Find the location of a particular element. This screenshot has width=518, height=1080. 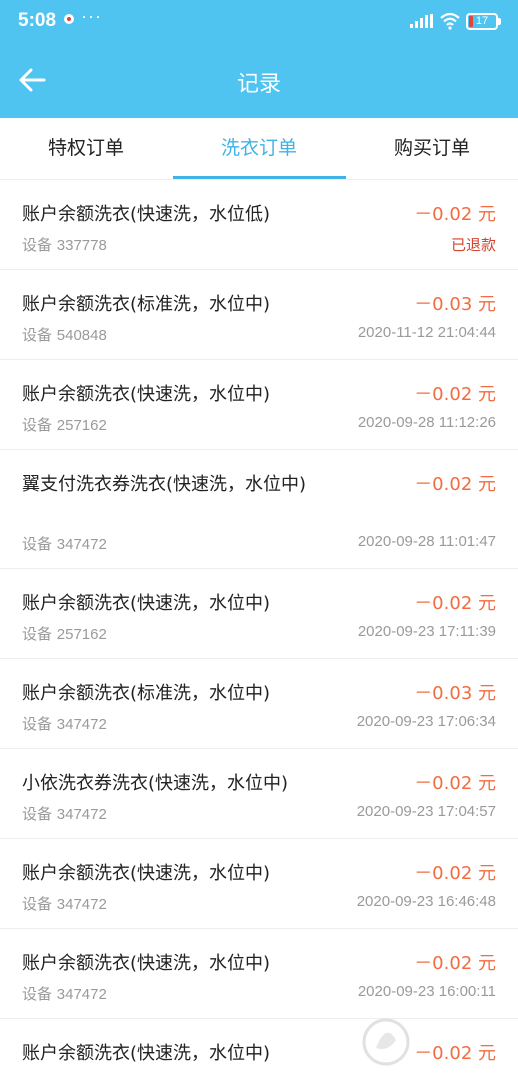

device-number: 337778 is located at coordinates (81, 245).